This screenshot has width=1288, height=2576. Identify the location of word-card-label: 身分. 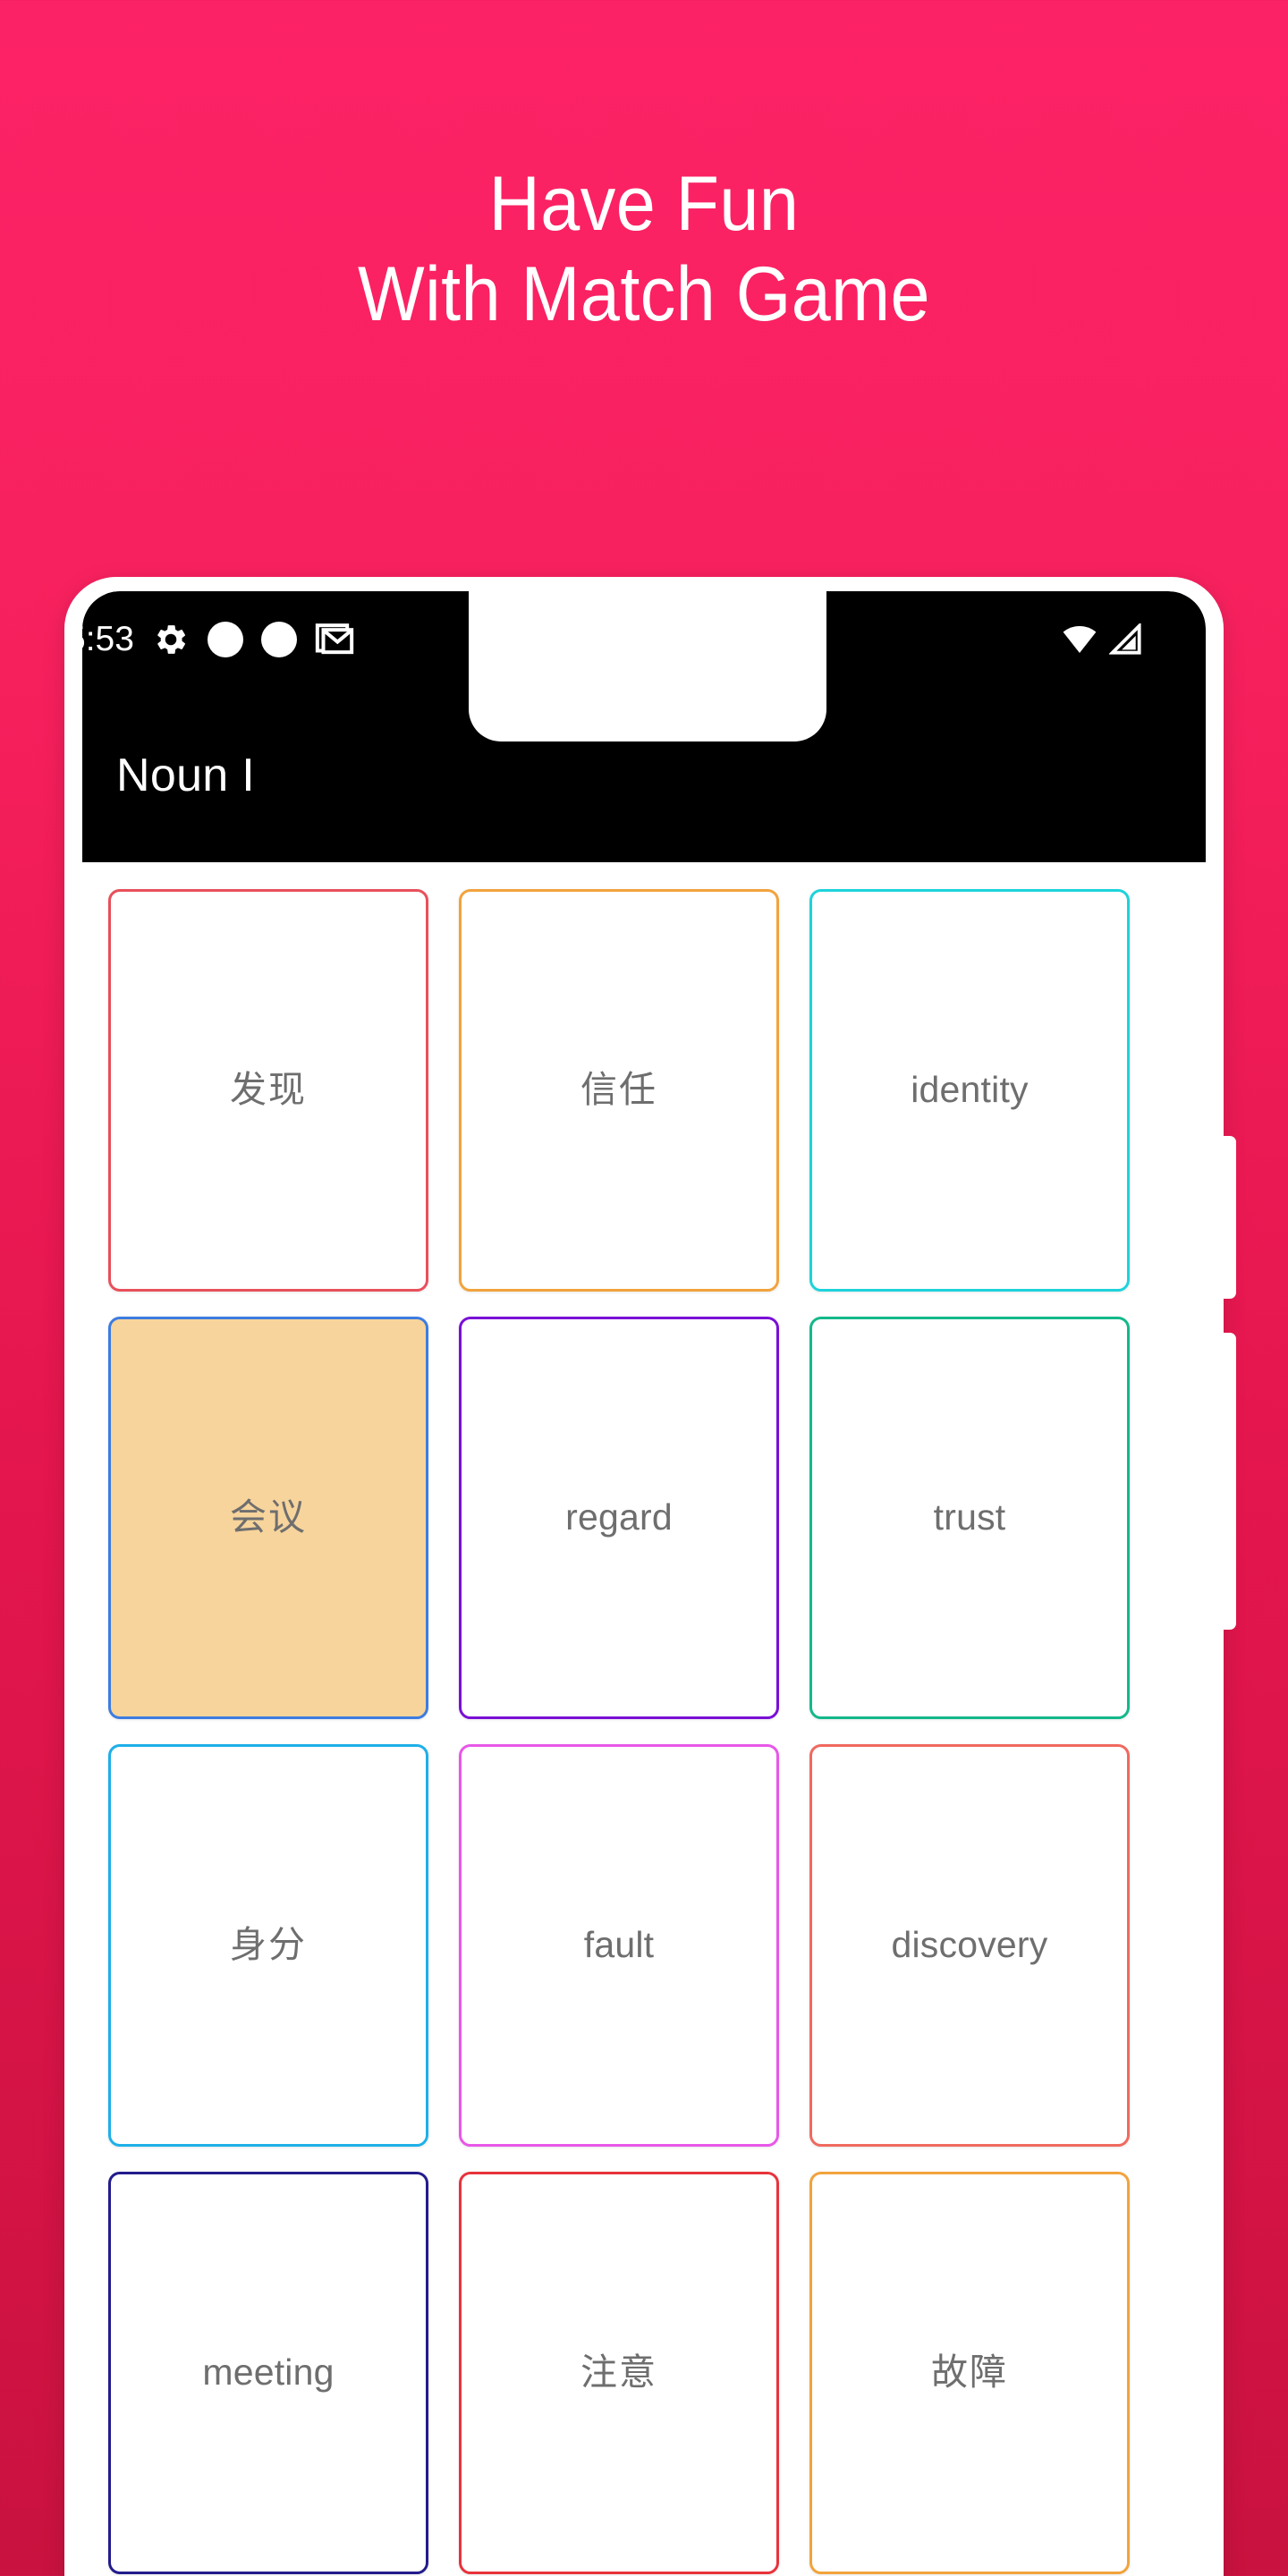
(268, 1945).